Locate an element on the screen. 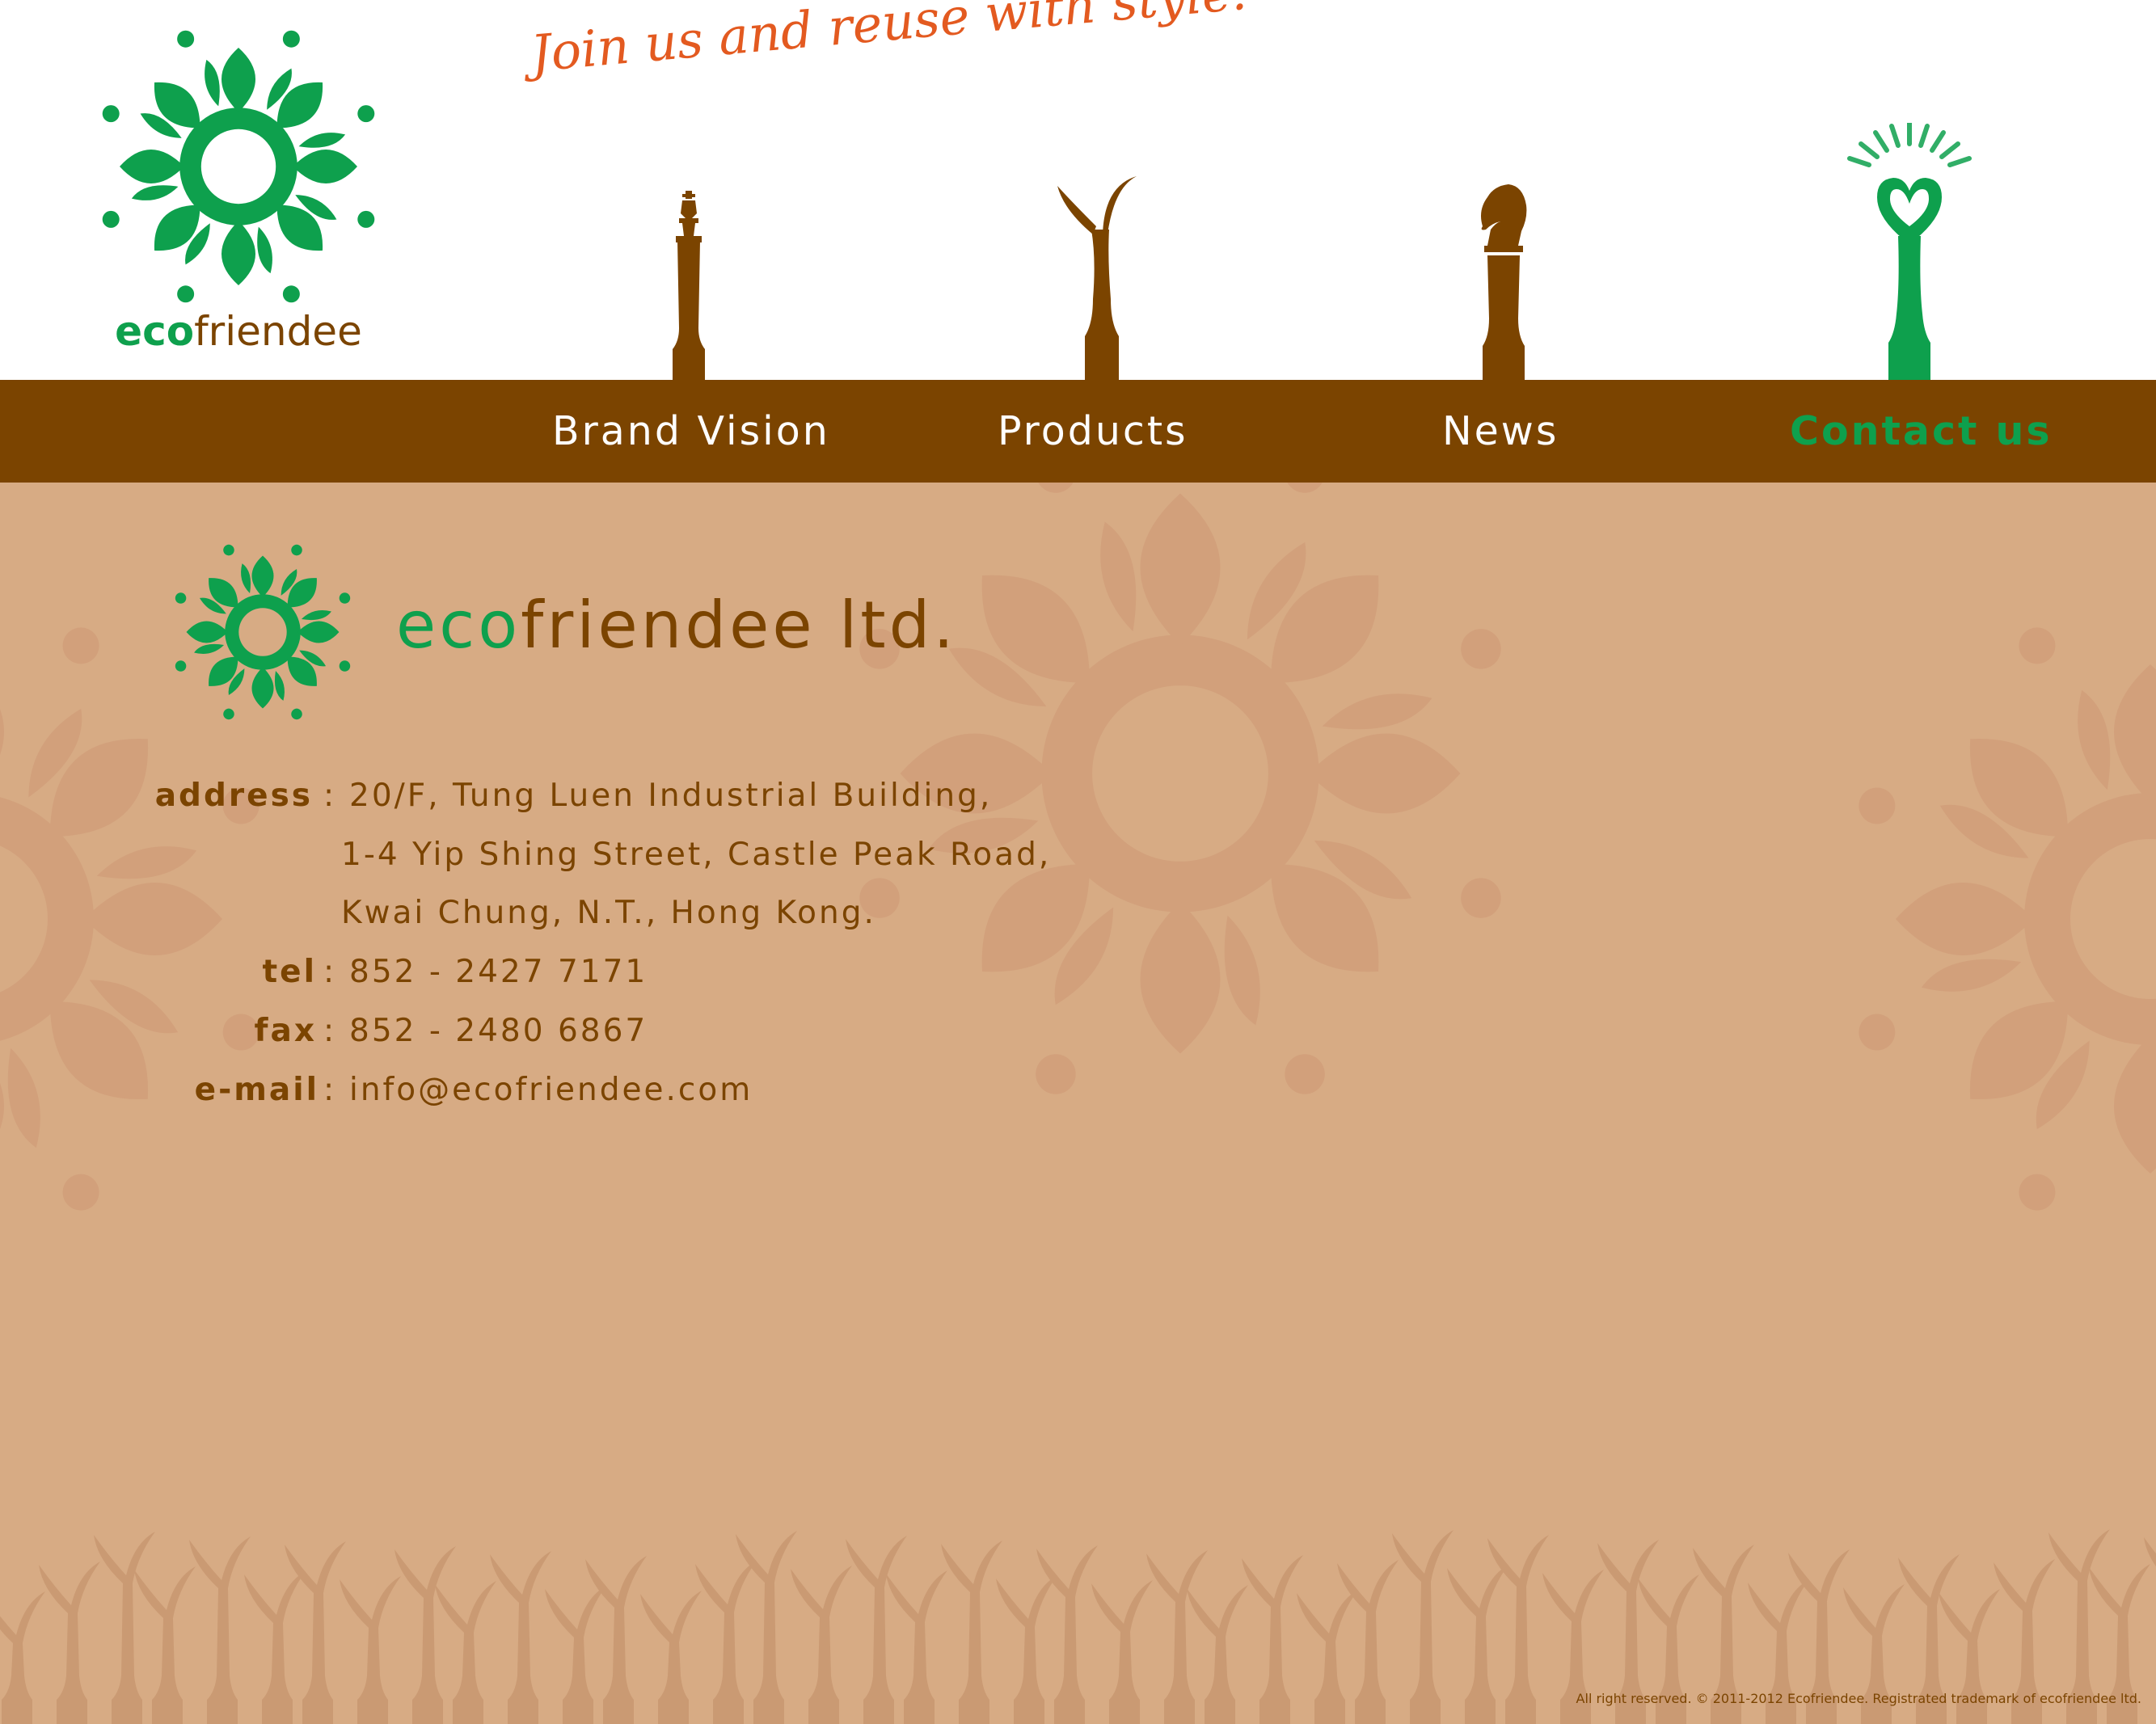 This screenshot has width=2156, height=1724. logo-wordmark: ecofriendee is located at coordinates (239, 331).